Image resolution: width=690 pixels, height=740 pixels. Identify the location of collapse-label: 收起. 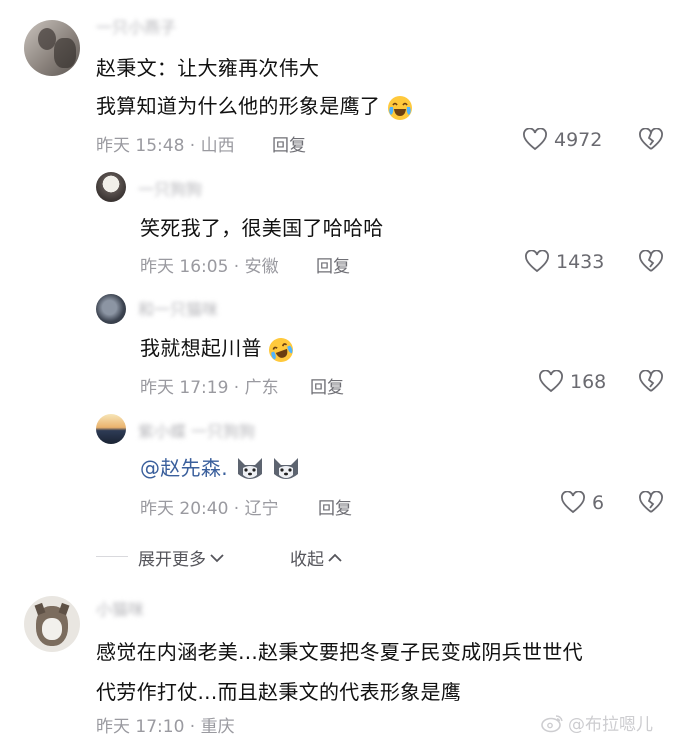
(307, 560).